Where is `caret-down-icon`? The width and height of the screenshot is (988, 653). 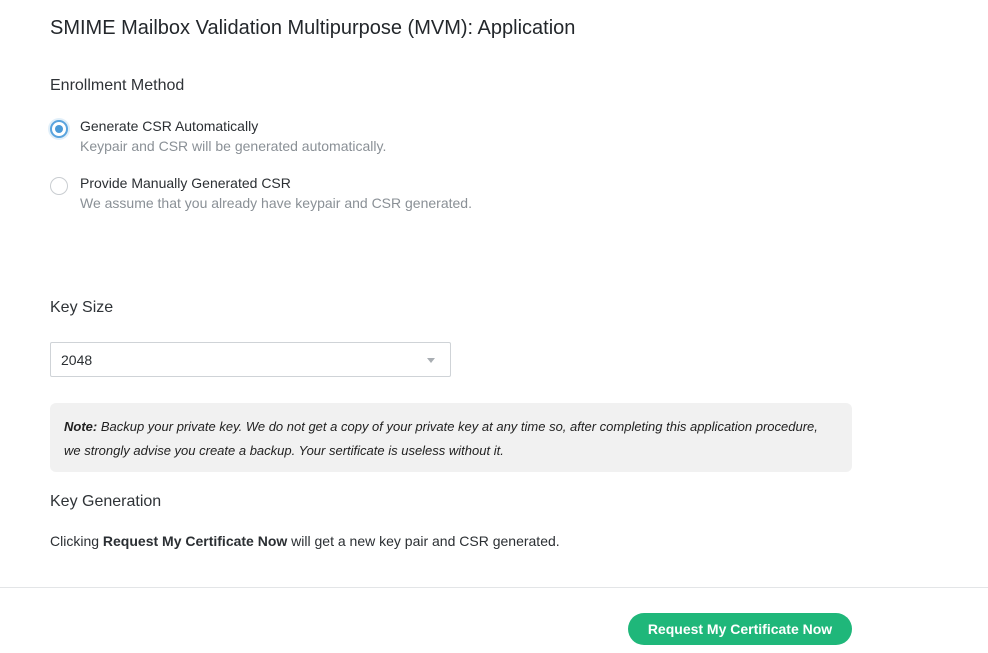 caret-down-icon is located at coordinates (431, 360).